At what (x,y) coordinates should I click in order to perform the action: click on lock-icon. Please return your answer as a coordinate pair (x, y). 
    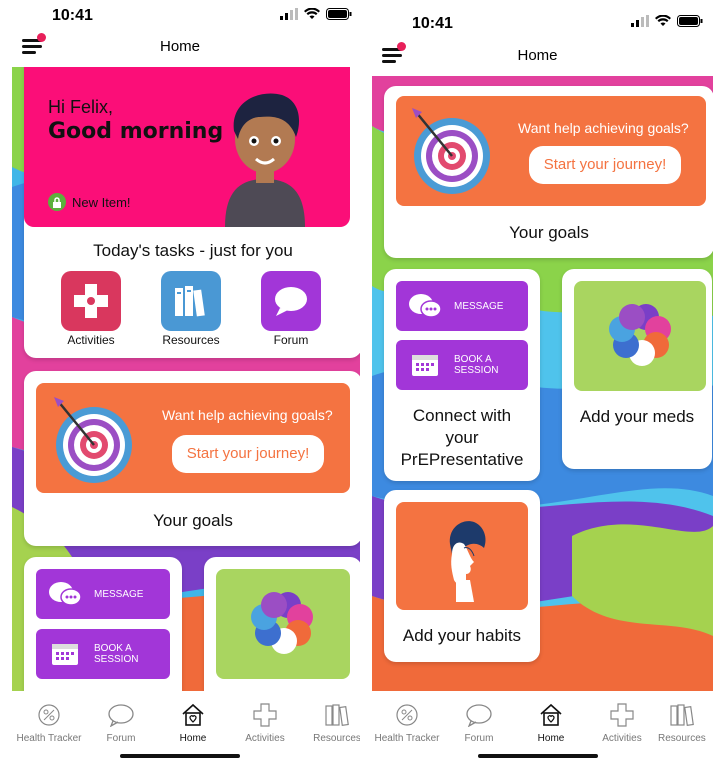
    Looking at the image, I should click on (57, 202).